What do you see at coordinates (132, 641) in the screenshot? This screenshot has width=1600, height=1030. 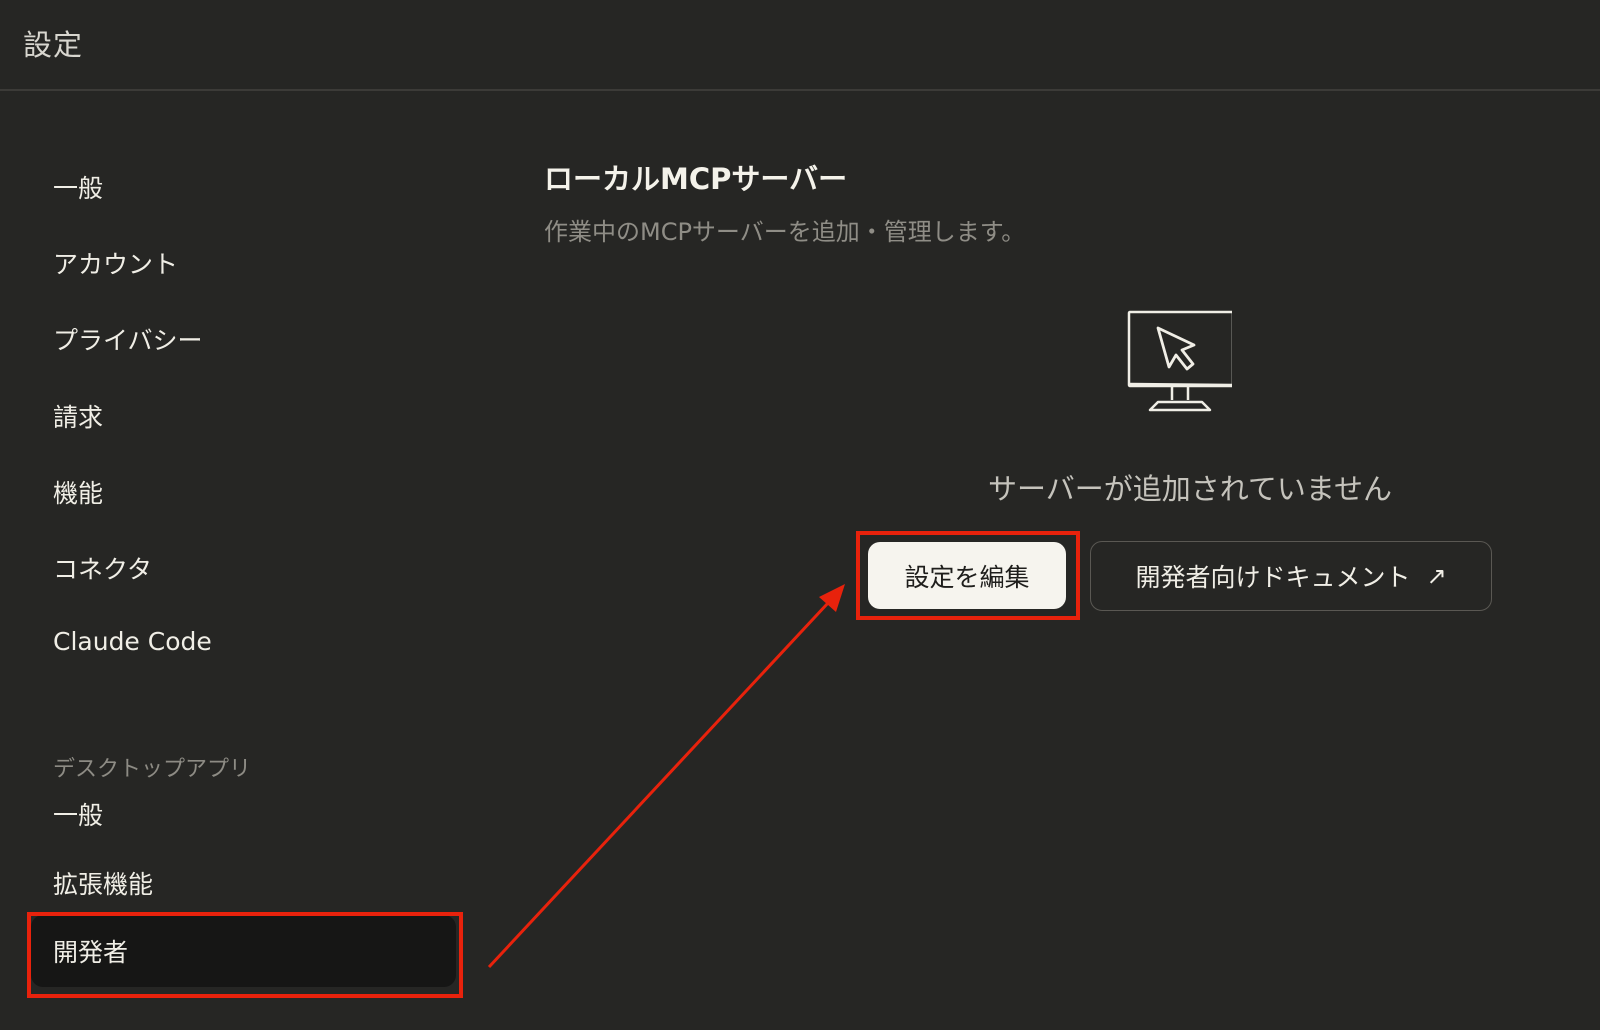 I see `sidebar-item-claude-code: Claude Code` at bounding box center [132, 641].